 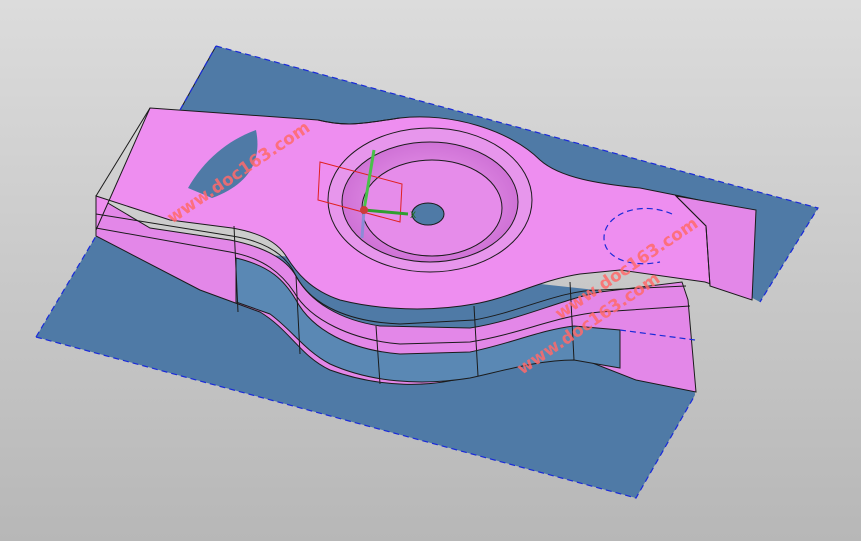 What do you see at coordinates (413, 216) in the screenshot?
I see `triad-x-label: X` at bounding box center [413, 216].